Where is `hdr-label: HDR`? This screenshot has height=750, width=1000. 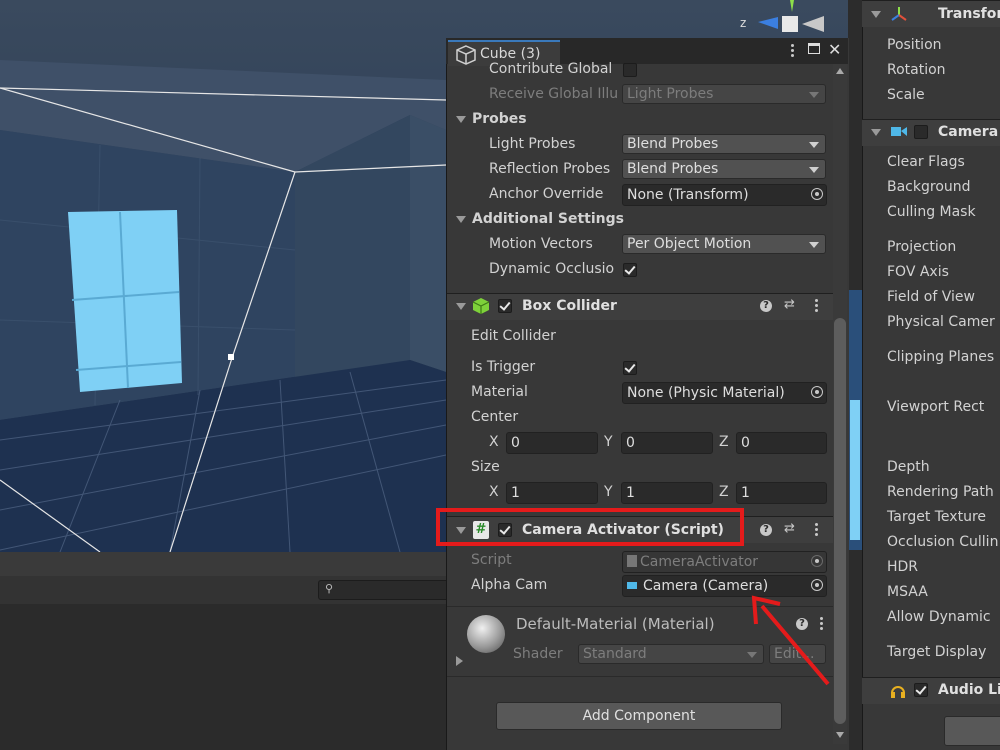
hdr-label: HDR is located at coordinates (903, 567).